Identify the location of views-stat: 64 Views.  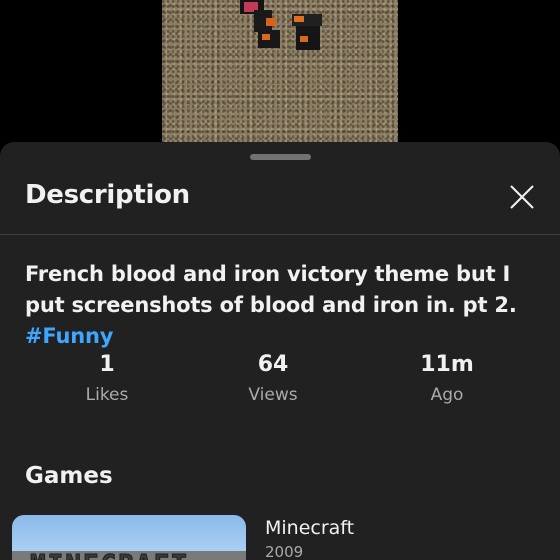
(273, 378).